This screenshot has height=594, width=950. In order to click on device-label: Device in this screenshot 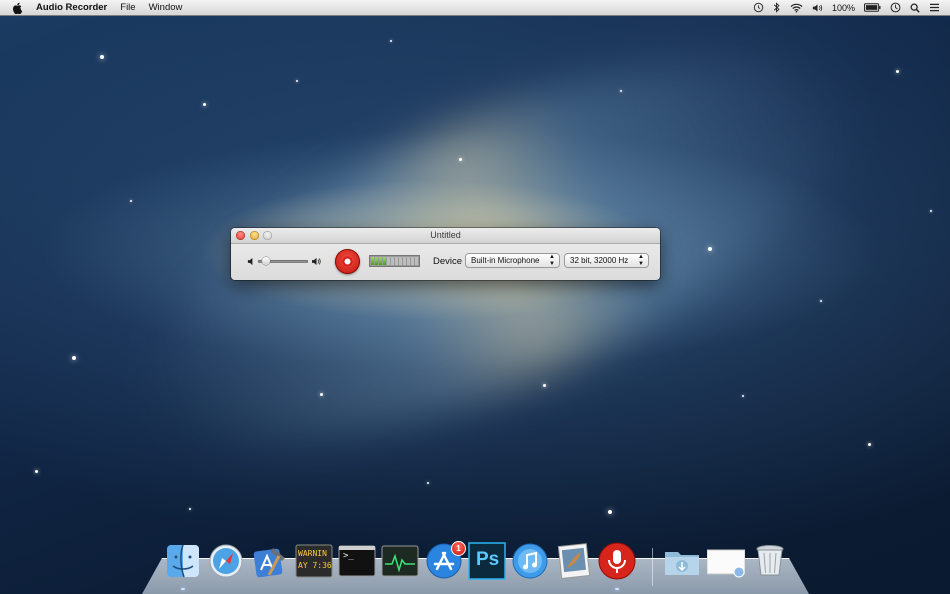, I will do `click(448, 261)`.